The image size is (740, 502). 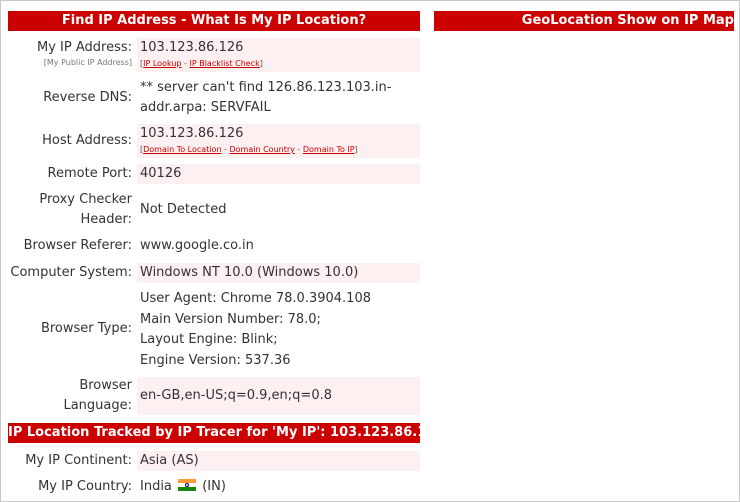 I want to click on host-value: 103.123.86.126, so click(x=192, y=133).